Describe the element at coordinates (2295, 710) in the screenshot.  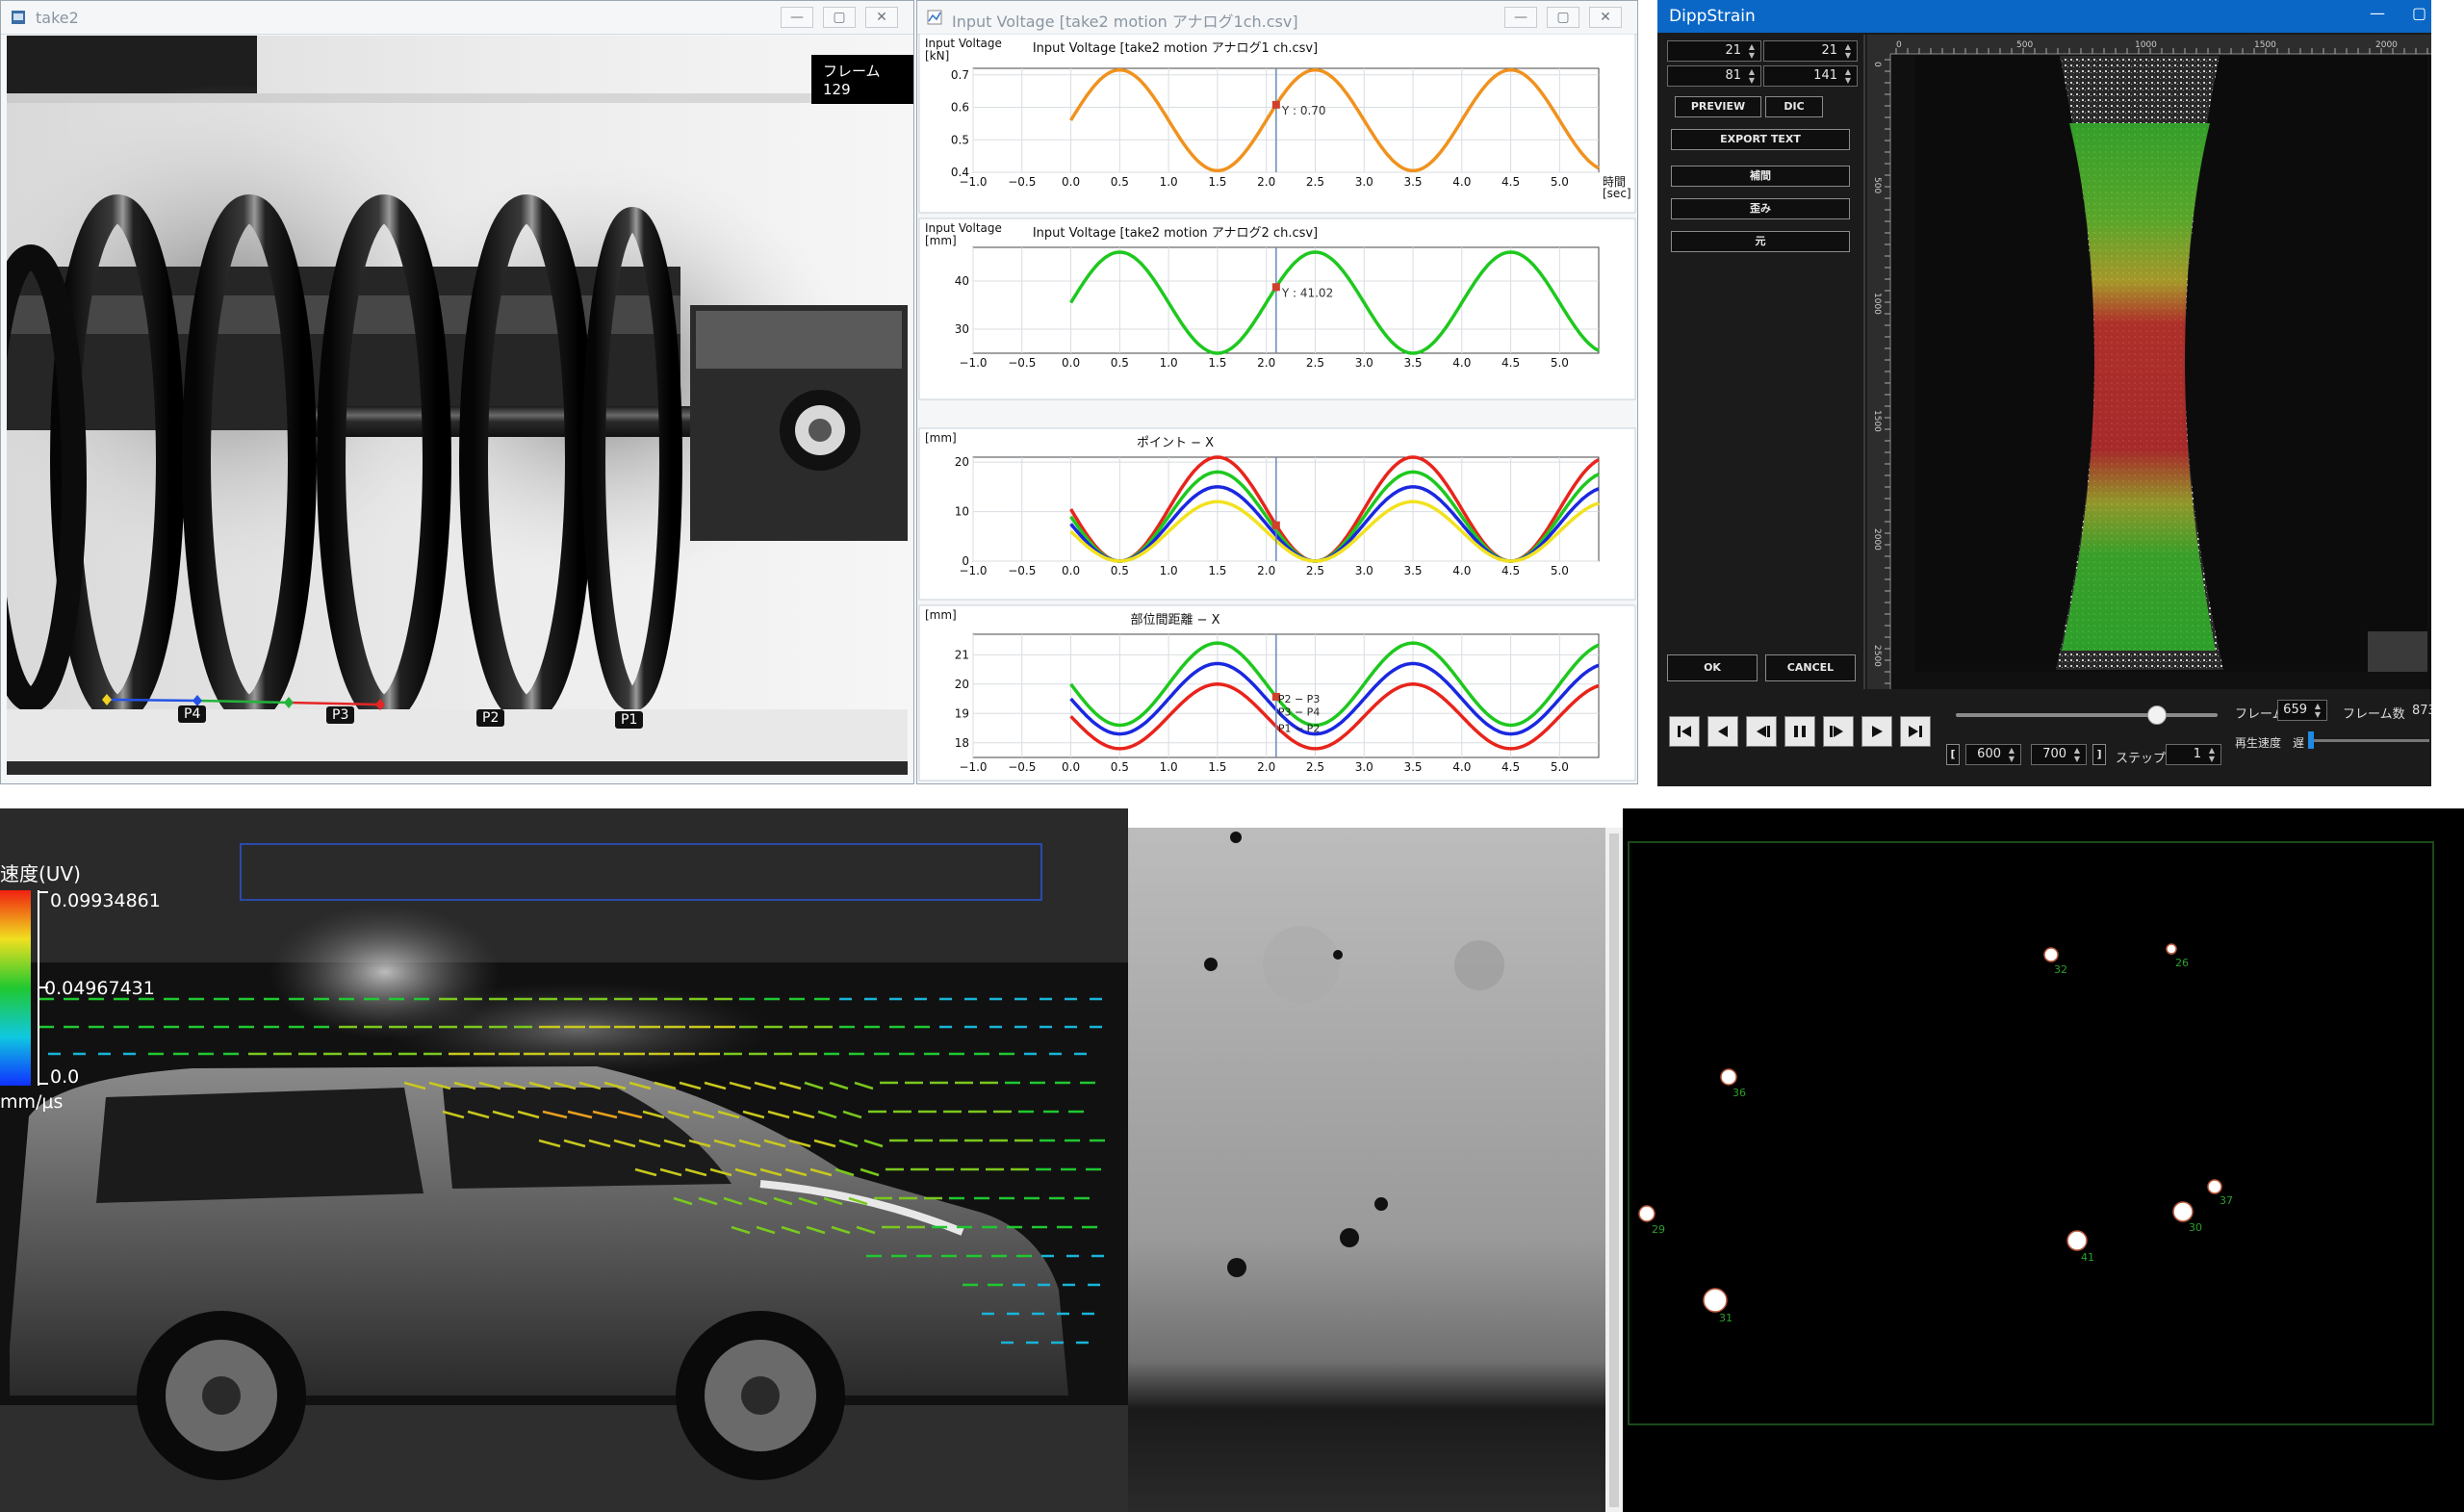
I see `spin-value: 659` at that location.